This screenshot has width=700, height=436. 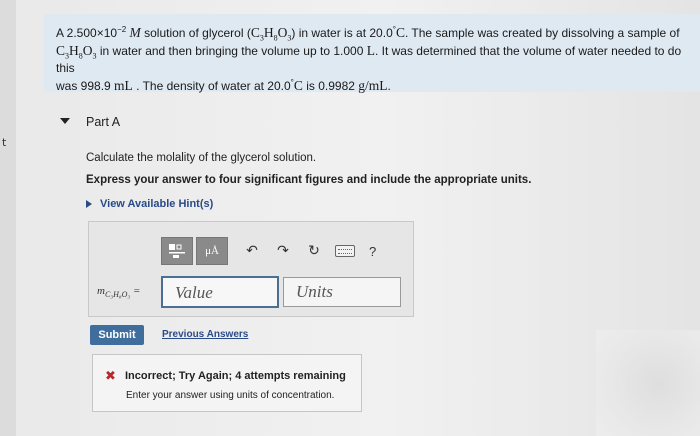 What do you see at coordinates (8, 218) in the screenshot?
I see `left-edge` at bounding box center [8, 218].